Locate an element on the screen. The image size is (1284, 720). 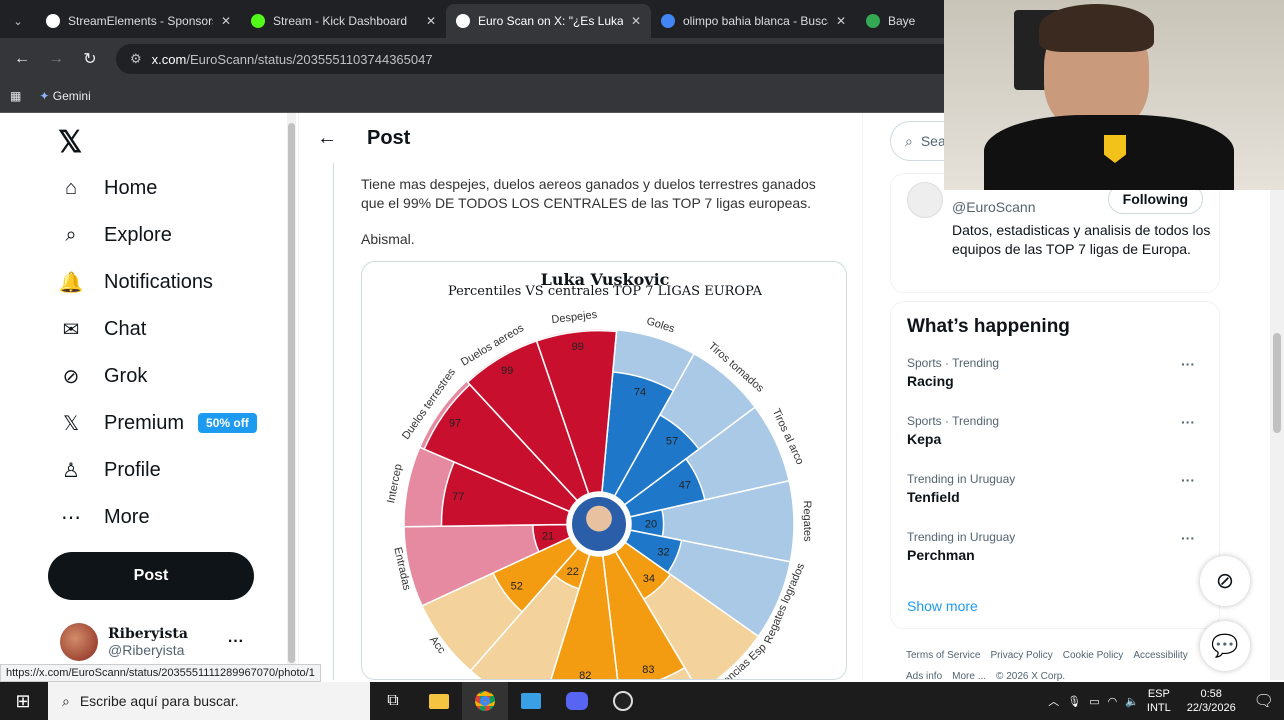
nav-item-notifications: 🔔 Notifications is located at coordinates (135, 282).